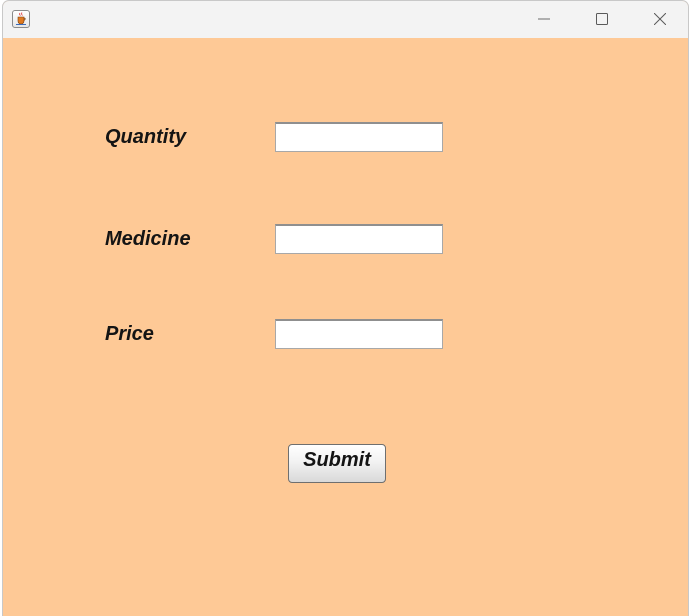 The width and height of the screenshot is (691, 616). Describe the element at coordinates (359, 137) in the screenshot. I see `quantity-input` at that location.